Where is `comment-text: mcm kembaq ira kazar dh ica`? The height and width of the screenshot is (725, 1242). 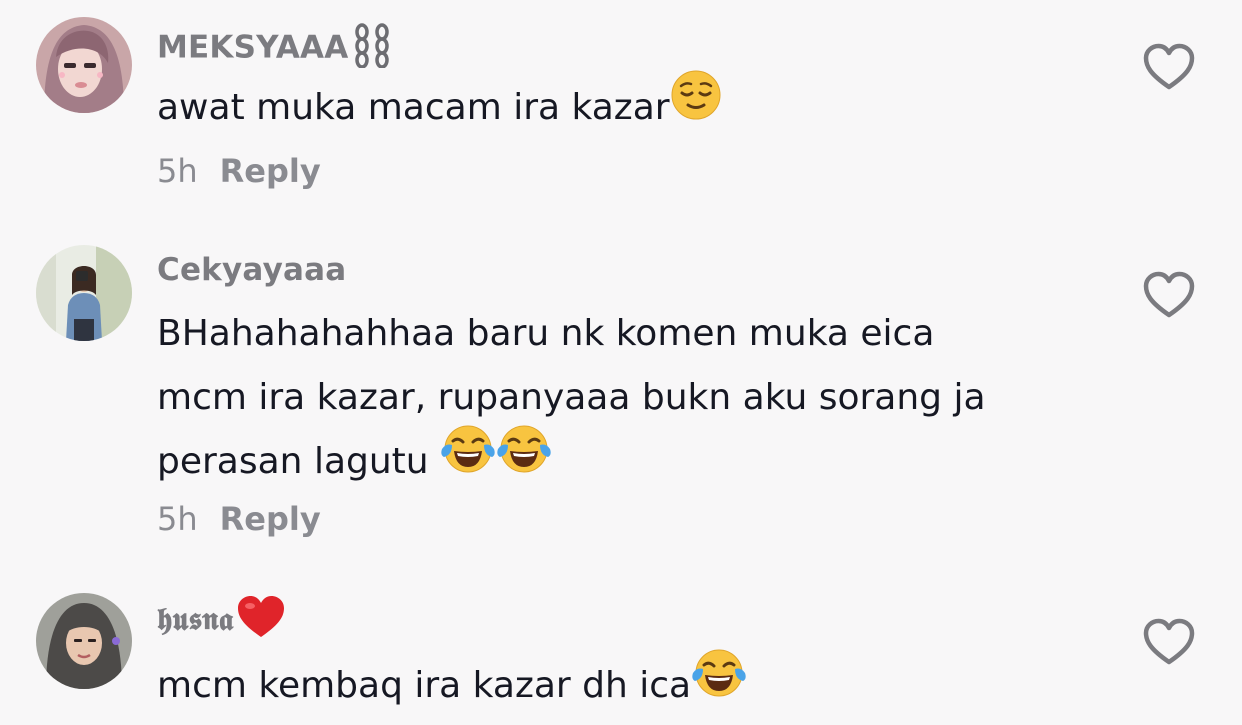 comment-text: mcm kembaq ira kazar dh ica is located at coordinates (632, 684).